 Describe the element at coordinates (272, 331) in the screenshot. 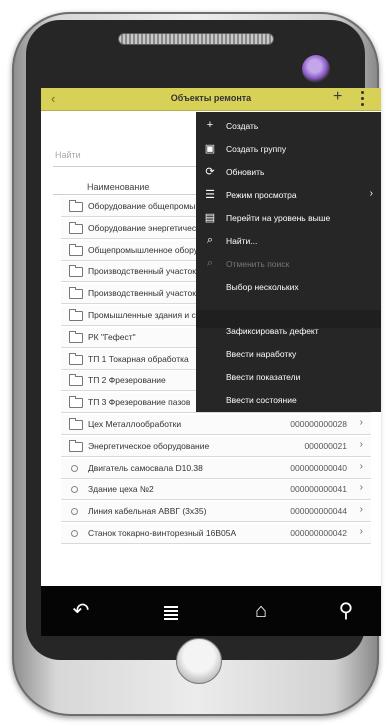

I see `menu-item-label: Зафиксировать дефект` at that location.